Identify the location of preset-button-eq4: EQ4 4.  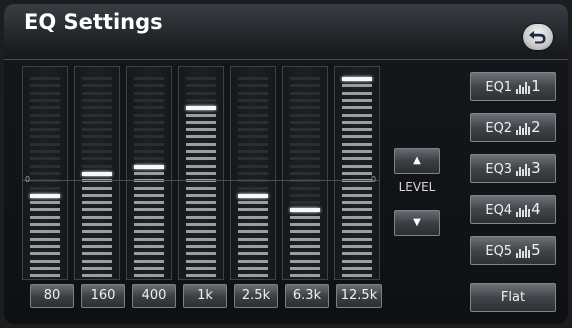
(513, 209).